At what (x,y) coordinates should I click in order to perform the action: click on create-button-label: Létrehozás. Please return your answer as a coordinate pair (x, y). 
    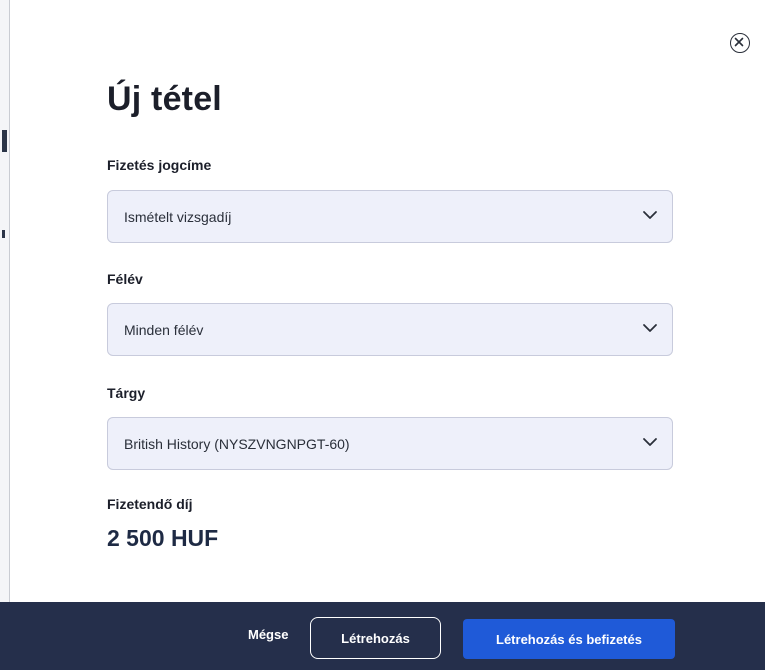
    Looking at the image, I should click on (375, 638).